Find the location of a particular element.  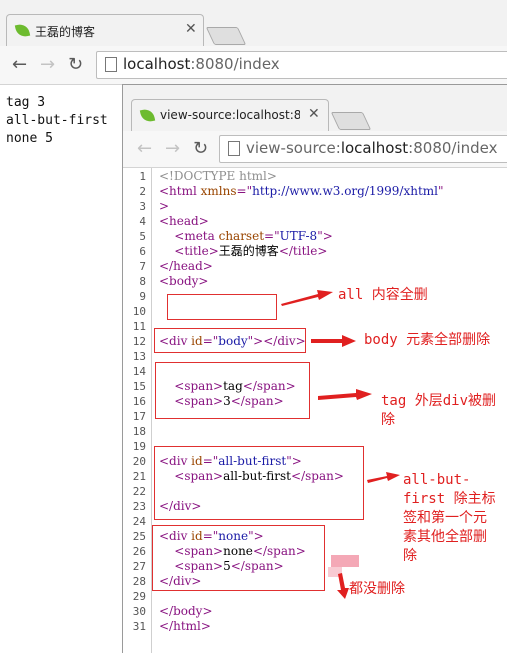

line-number: 8 is located at coordinates (142, 281).